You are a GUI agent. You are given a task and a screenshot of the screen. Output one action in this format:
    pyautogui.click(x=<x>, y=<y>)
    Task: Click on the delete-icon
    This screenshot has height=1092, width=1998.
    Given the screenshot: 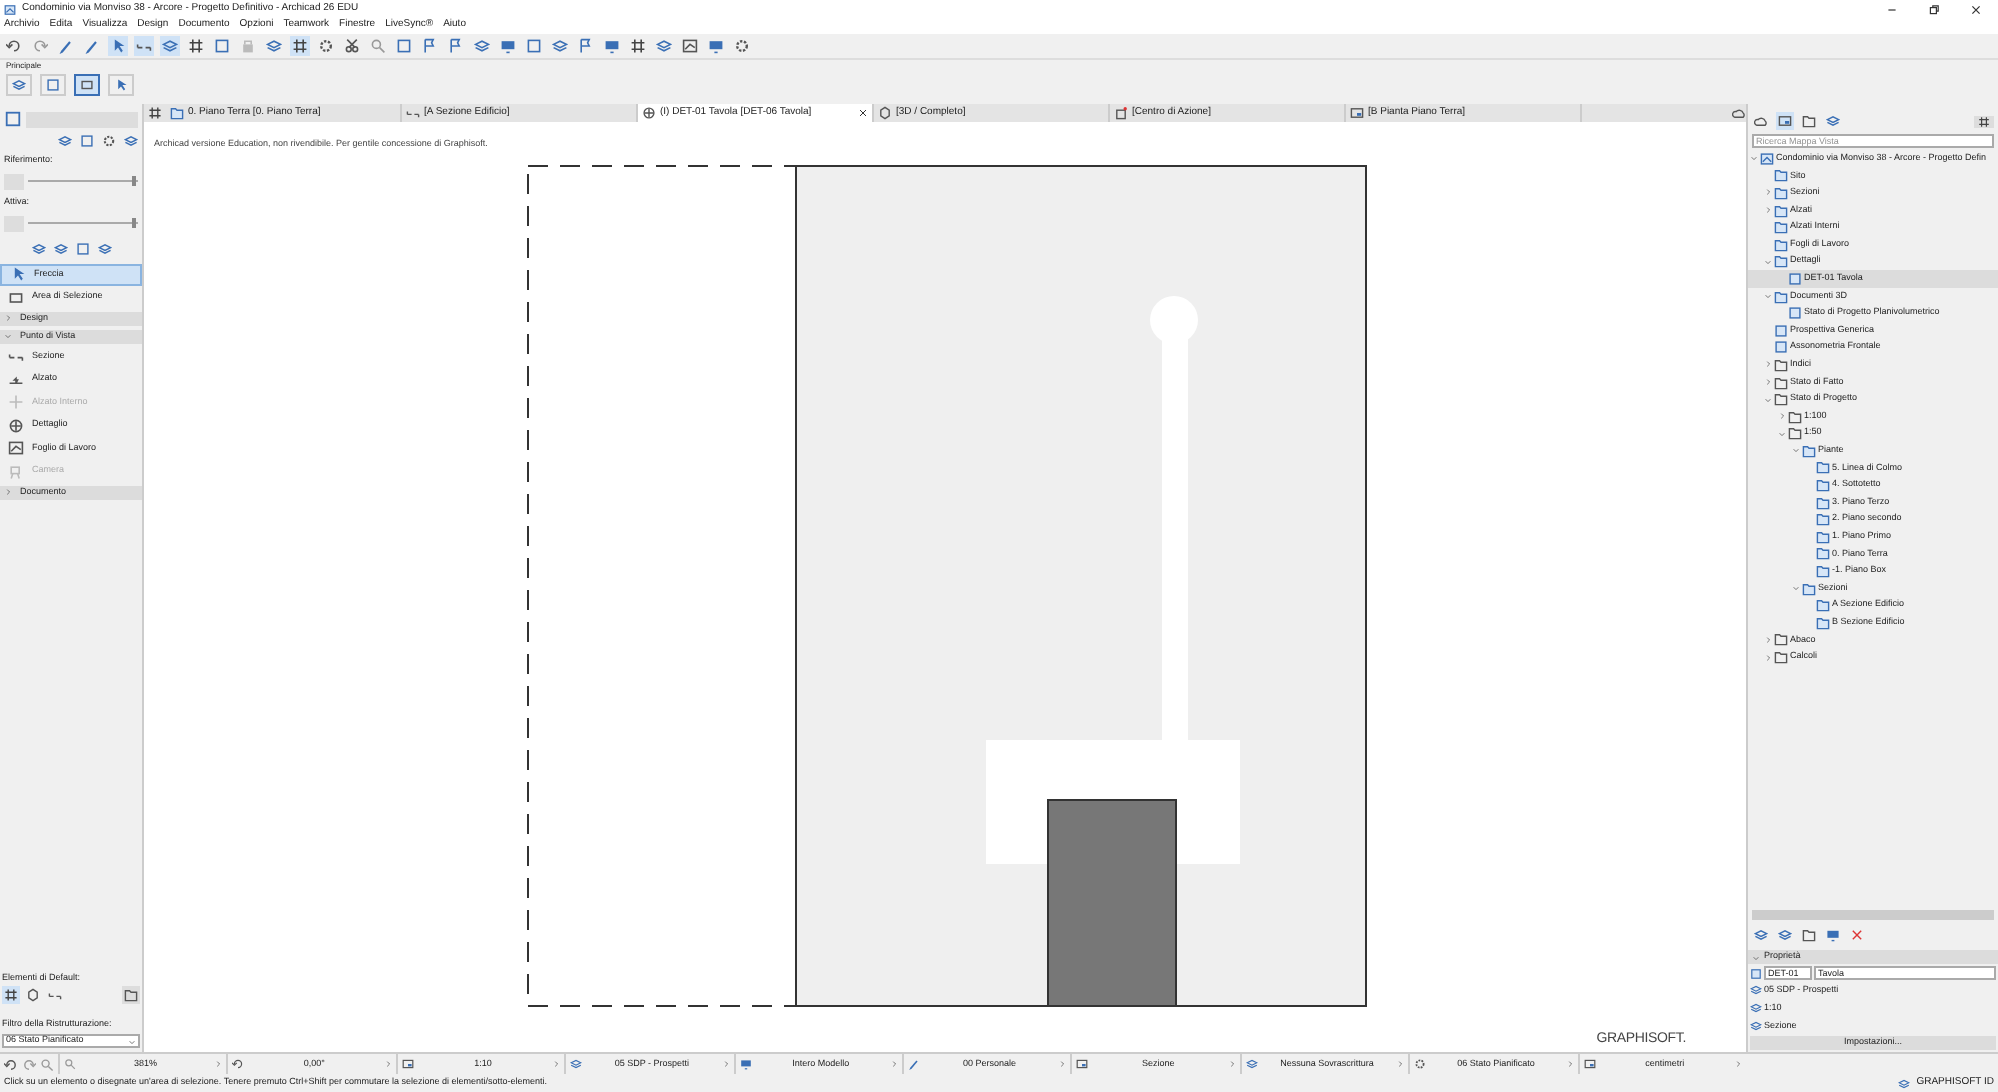 What is the action you would take?
    pyautogui.click(x=1857, y=935)
    